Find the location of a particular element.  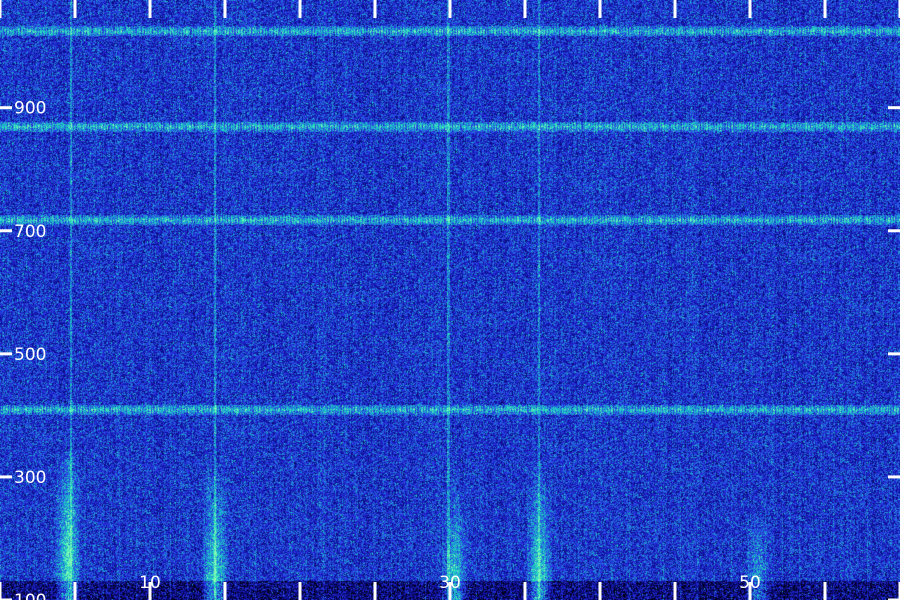

x-tick-labels: 10 30 50 is located at coordinates (450, 583).